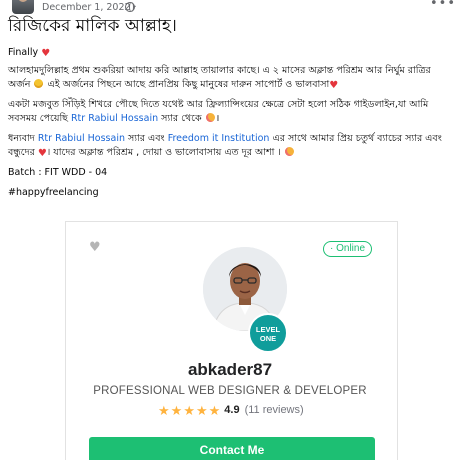 This screenshot has height=460, width=460. Describe the element at coordinates (219, 138) in the screenshot. I see `mention-freedom-it-institution: Freedom it Institution` at that location.